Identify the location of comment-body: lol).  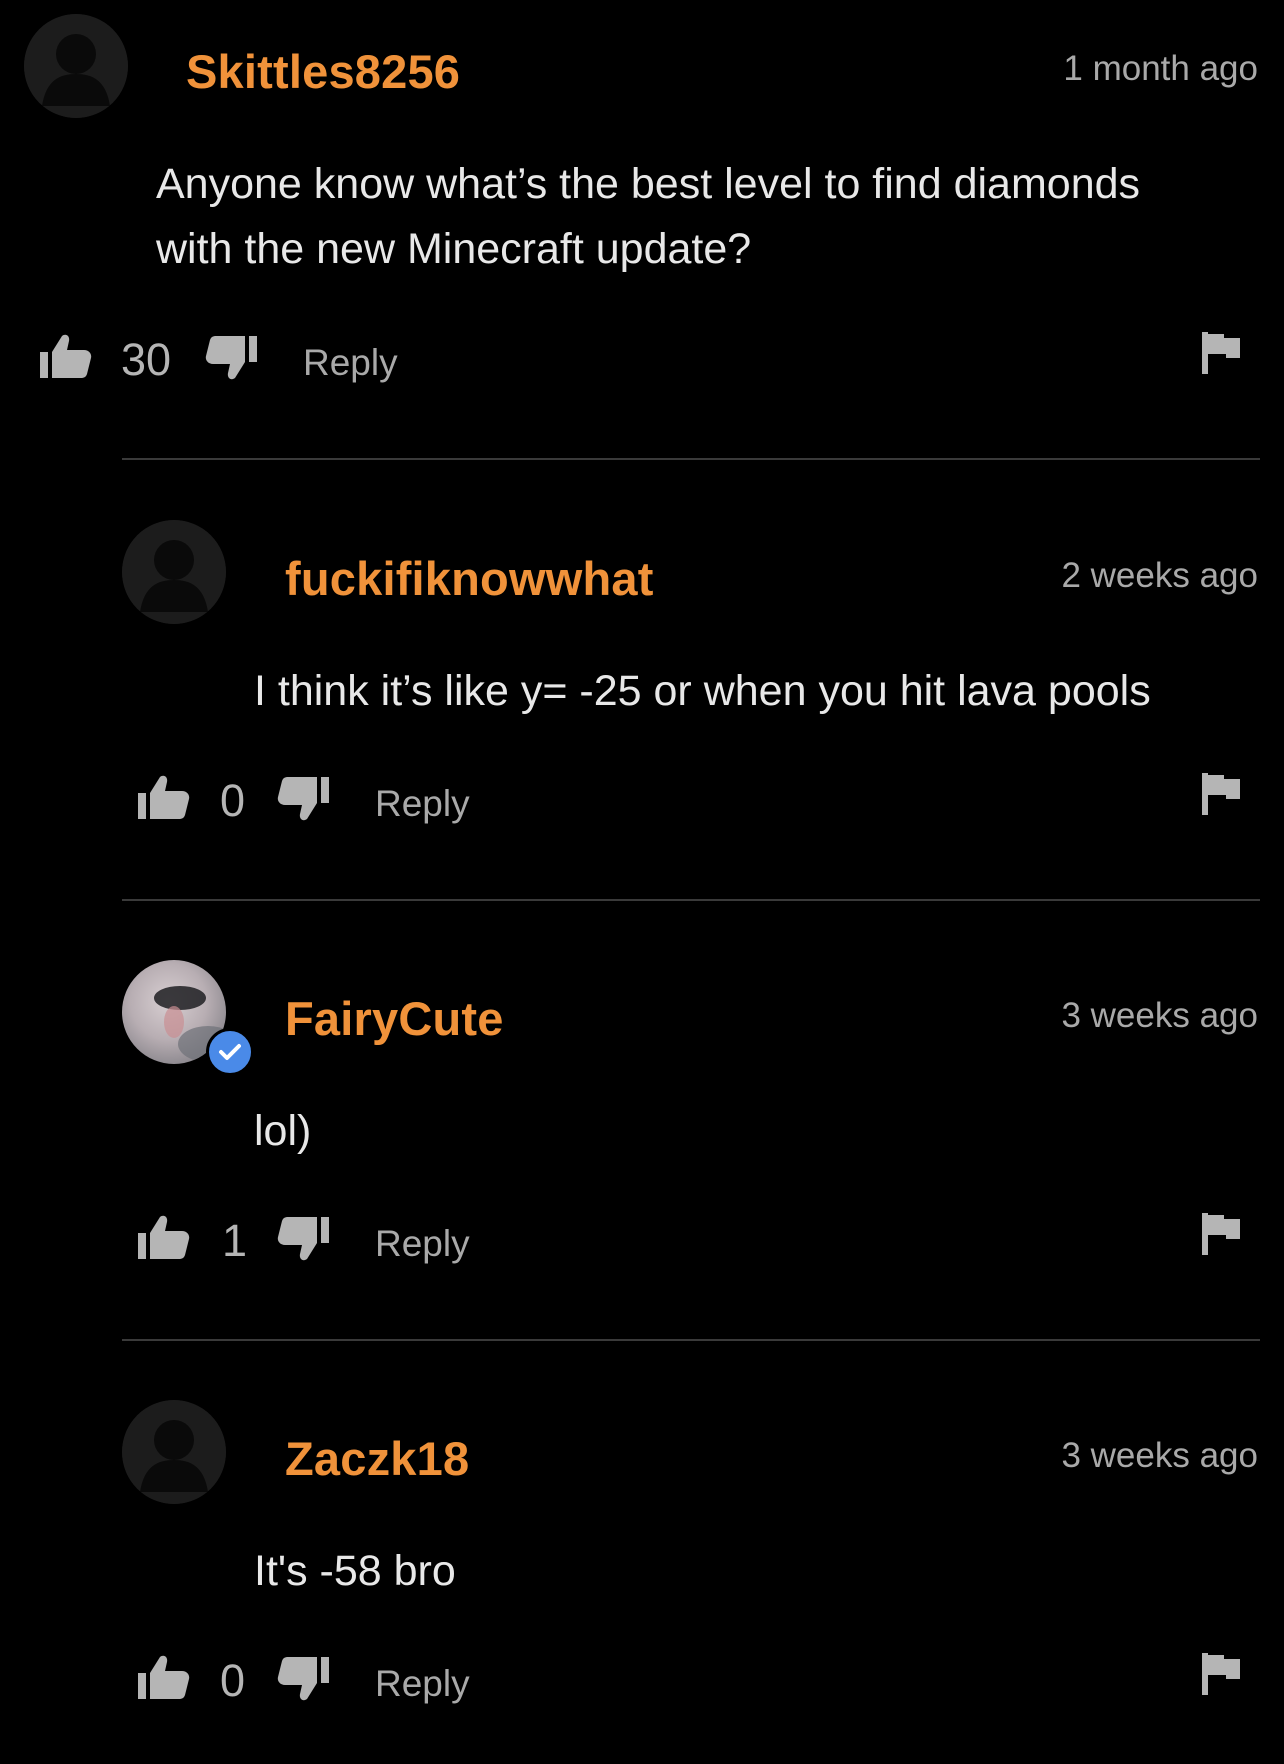
(282, 1131).